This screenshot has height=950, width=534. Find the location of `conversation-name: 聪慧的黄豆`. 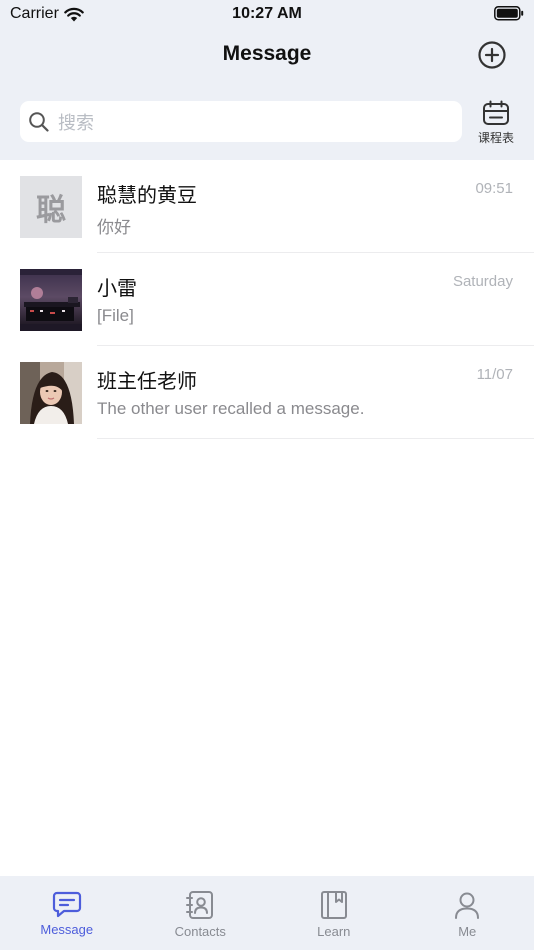

conversation-name: 聪慧的黄豆 is located at coordinates (147, 196).